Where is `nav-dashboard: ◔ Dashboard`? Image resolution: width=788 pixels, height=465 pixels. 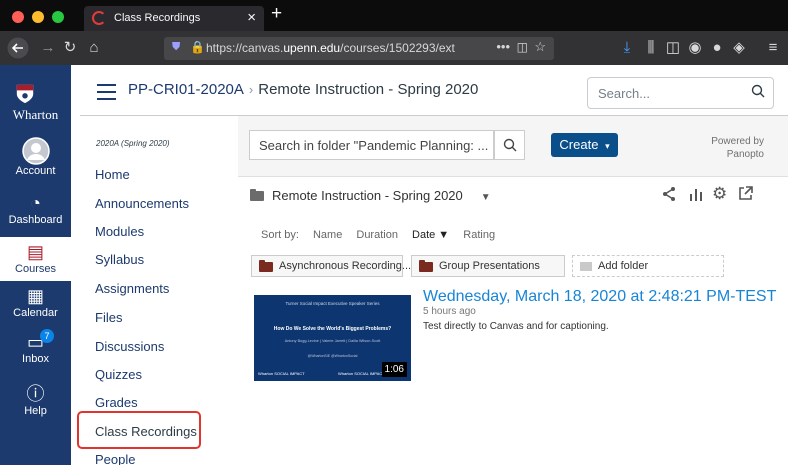
nav-dashboard: ◔ Dashboard is located at coordinates (35, 213).